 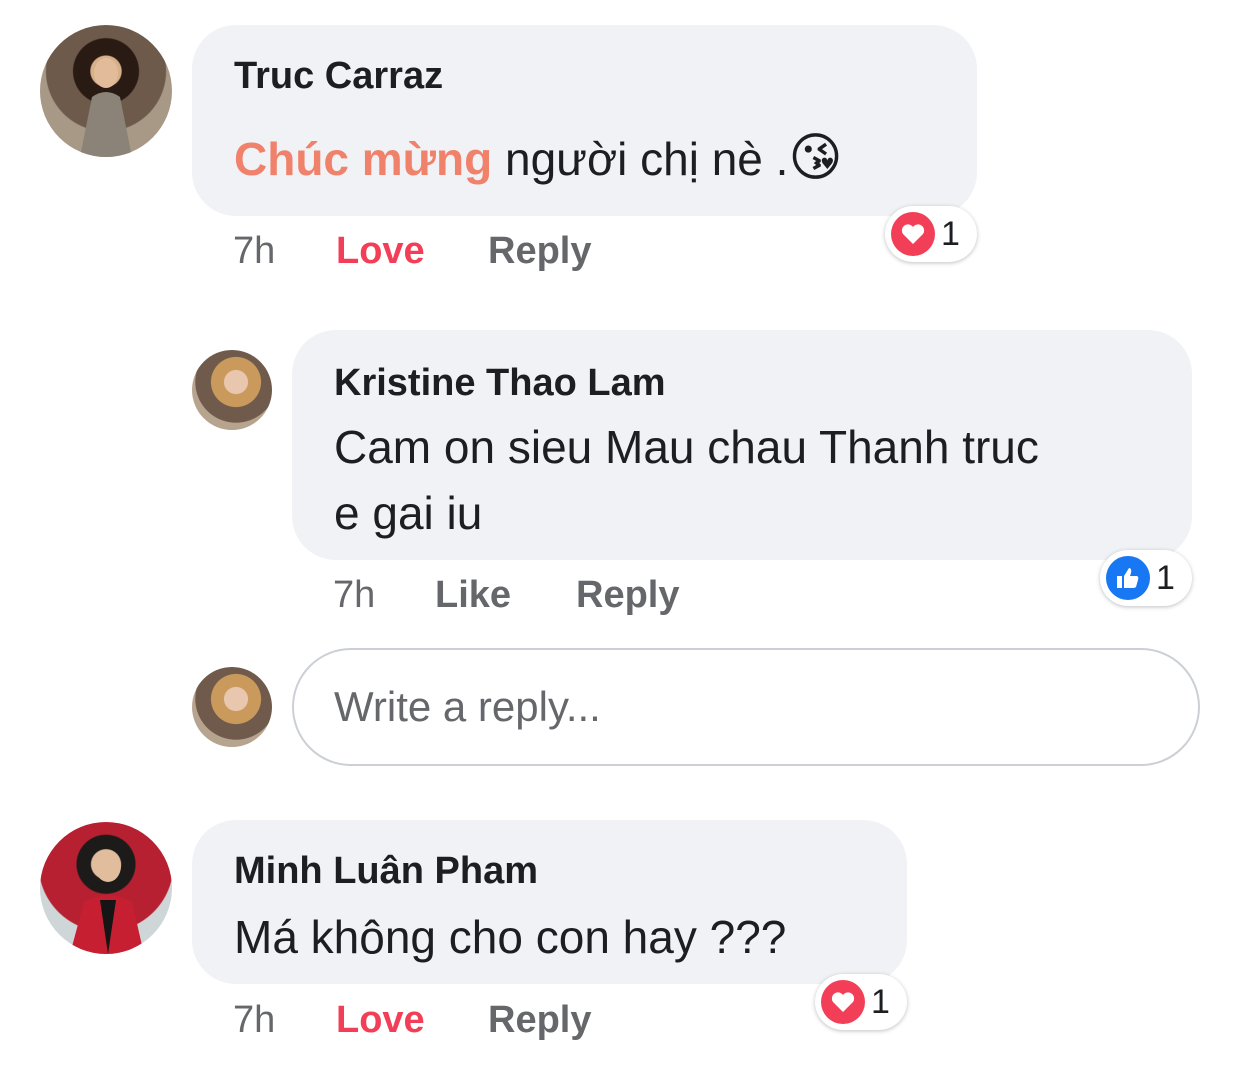 I want to click on comment-text-rest: người chị nè ., so click(x=640, y=159).